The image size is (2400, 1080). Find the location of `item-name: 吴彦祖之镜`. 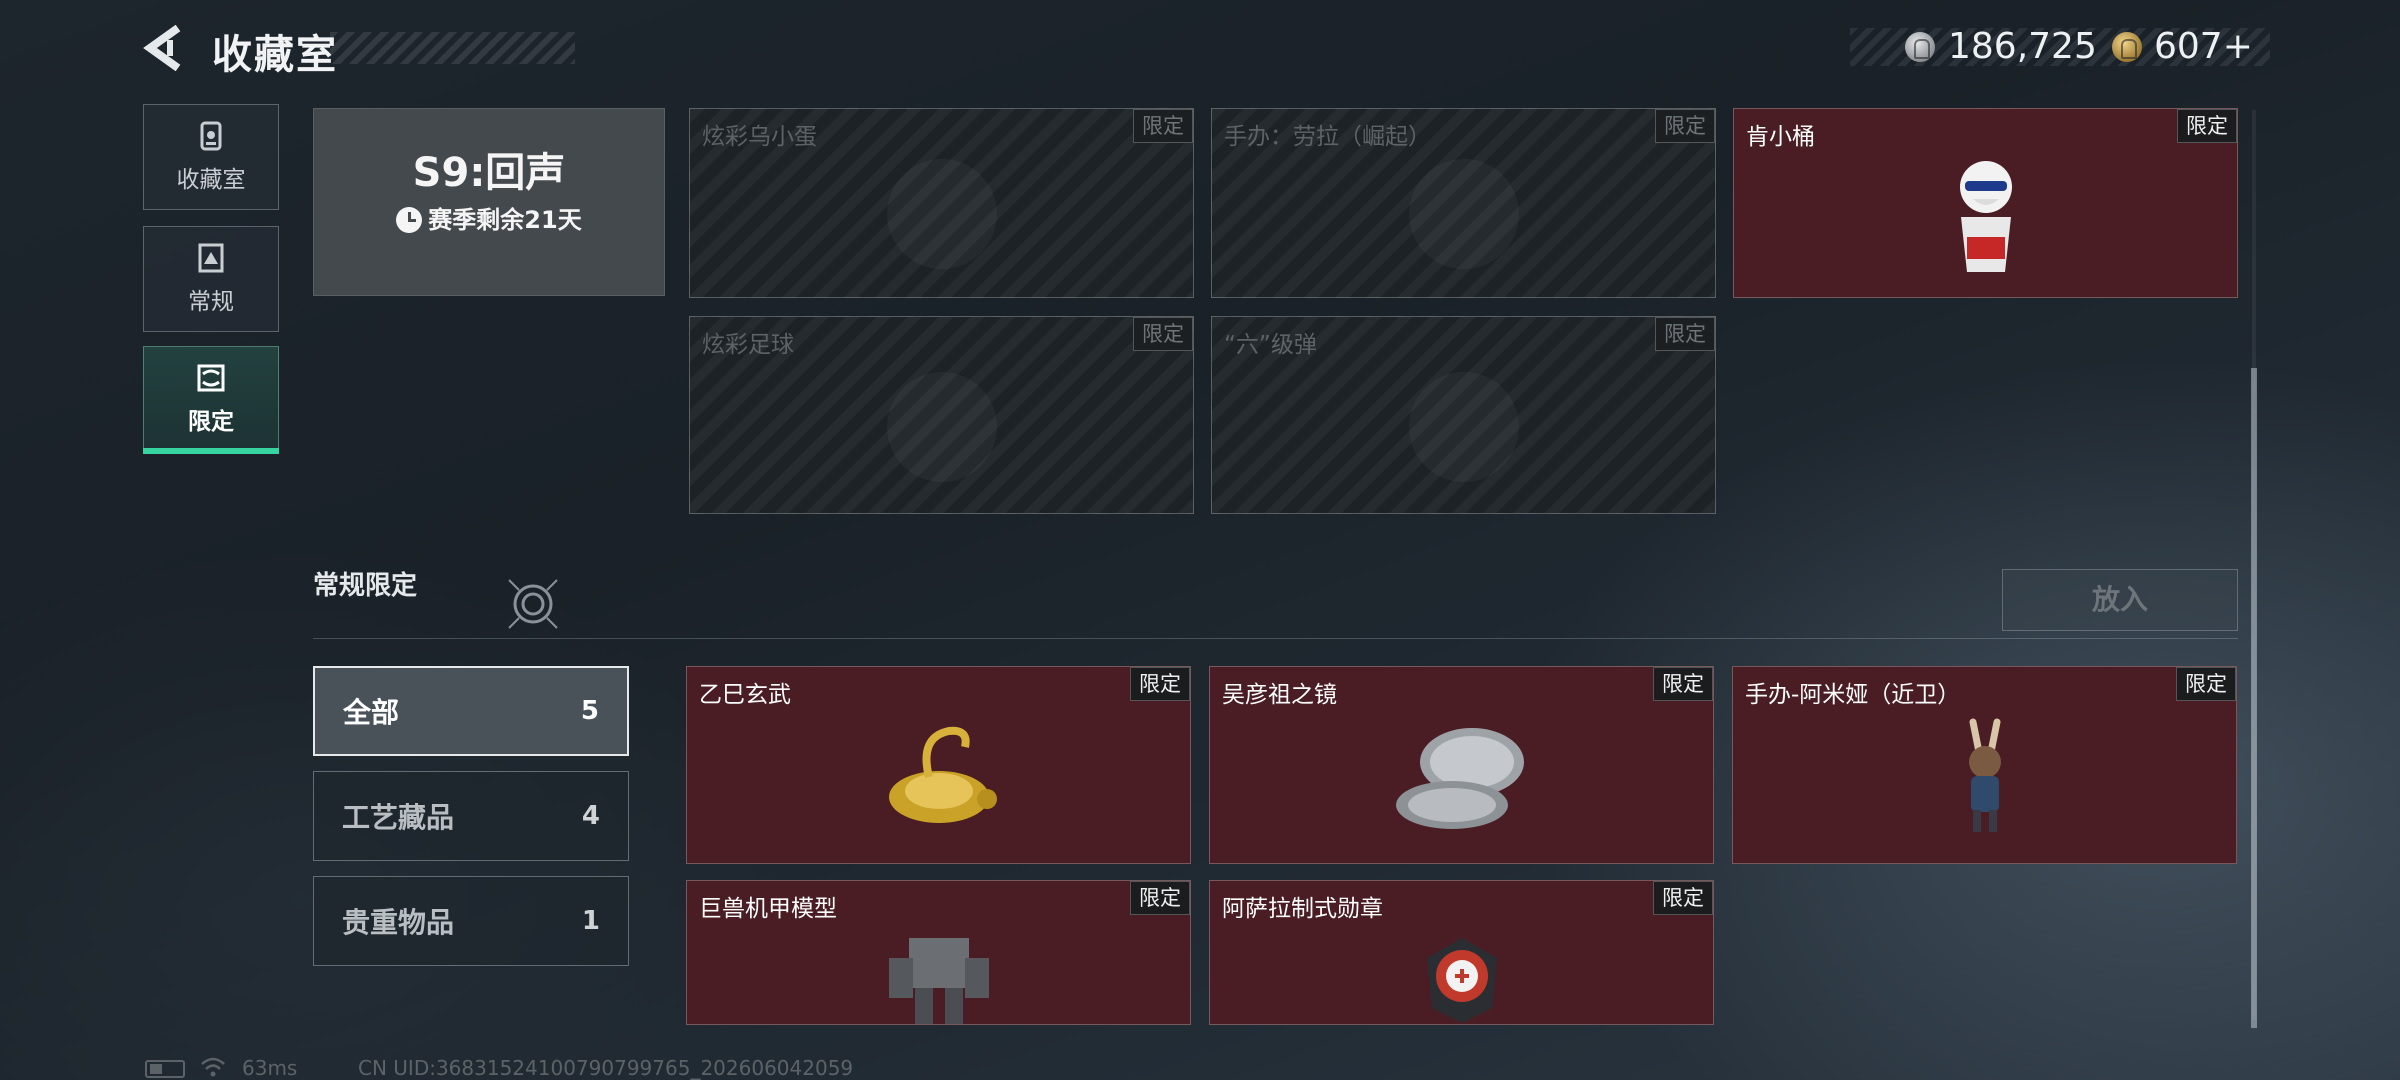

item-name: 吴彦祖之镜 is located at coordinates (1279, 695).